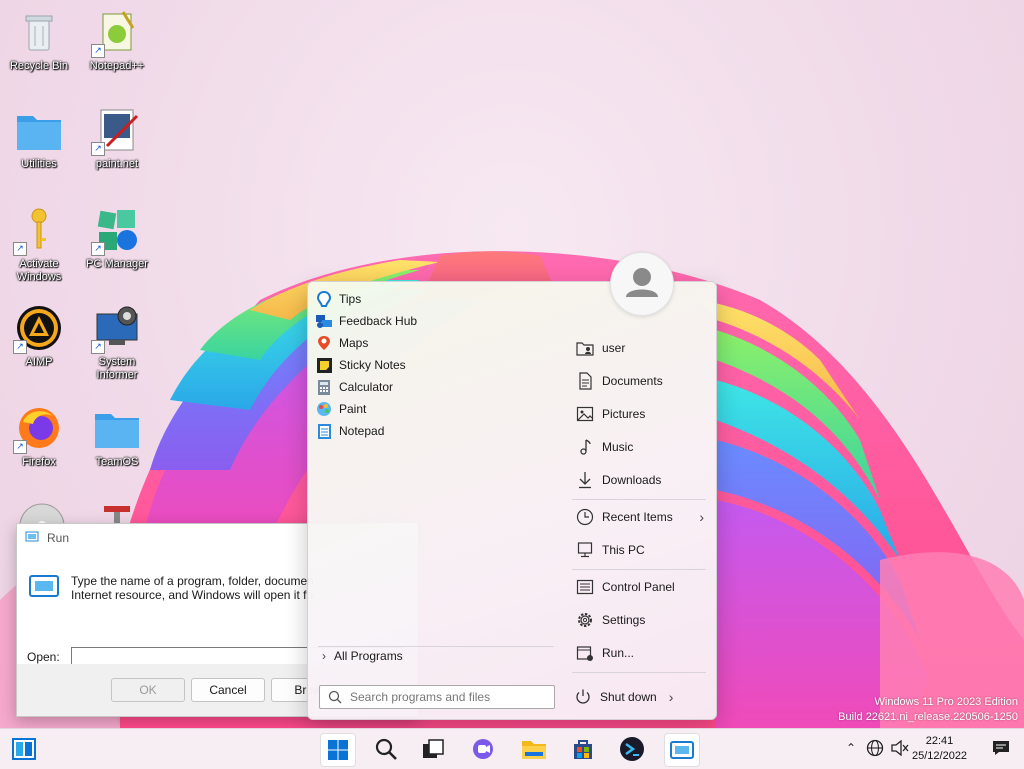  What do you see at coordinates (117, 436) in the screenshot?
I see `desktop-icon-teamos: TeamOS` at bounding box center [117, 436].